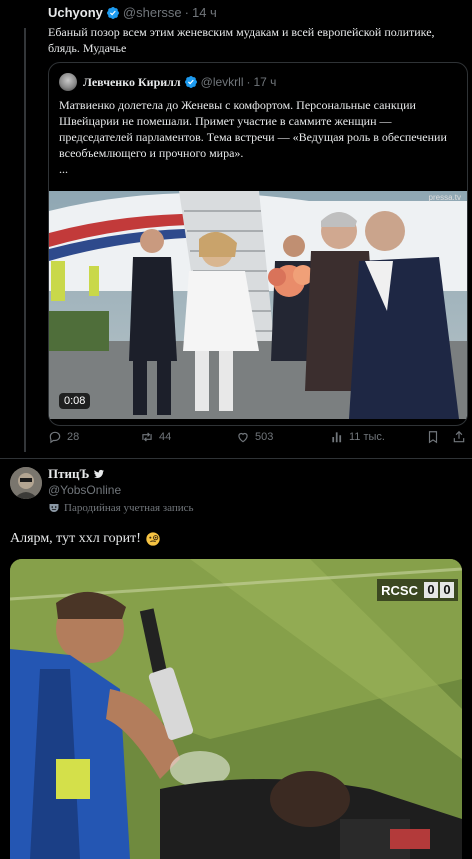 Image resolution: width=472 pixels, height=859 pixels. What do you see at coordinates (243, 437) in the screenshot?
I see `heart-icon` at bounding box center [243, 437].